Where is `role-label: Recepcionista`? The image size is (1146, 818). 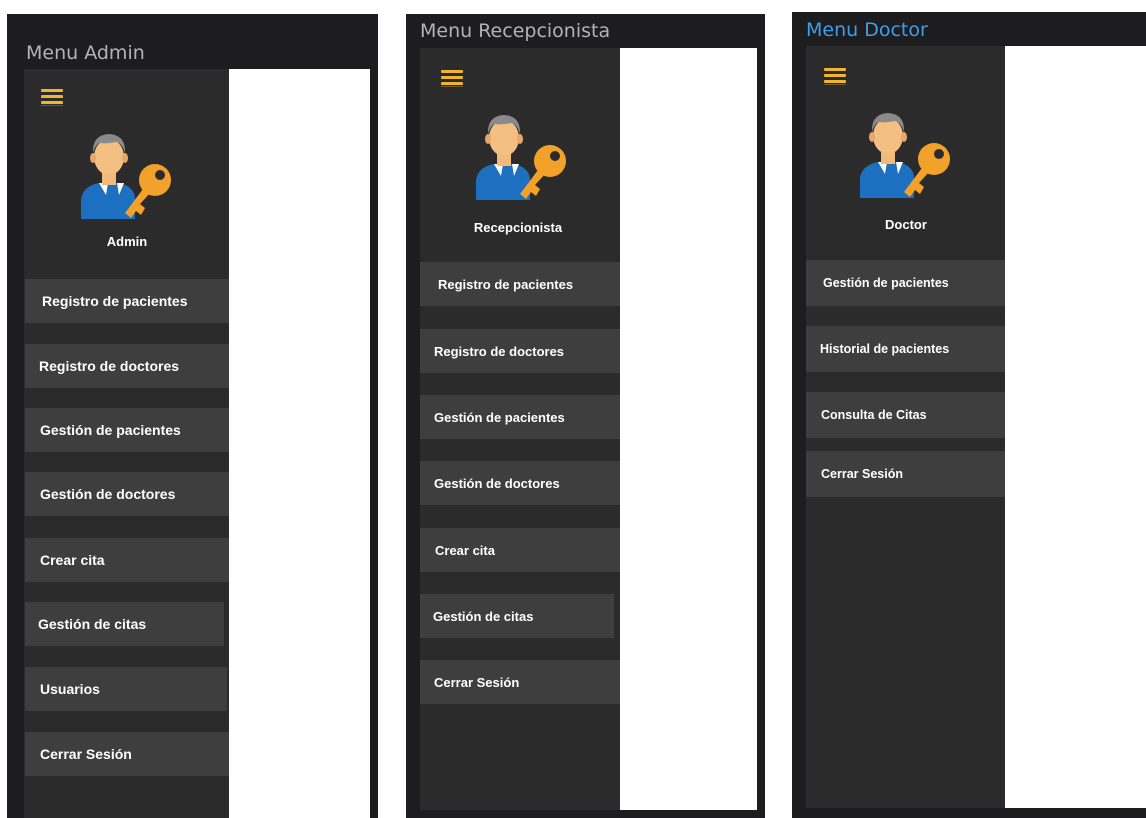 role-label: Recepcionista is located at coordinates (518, 227).